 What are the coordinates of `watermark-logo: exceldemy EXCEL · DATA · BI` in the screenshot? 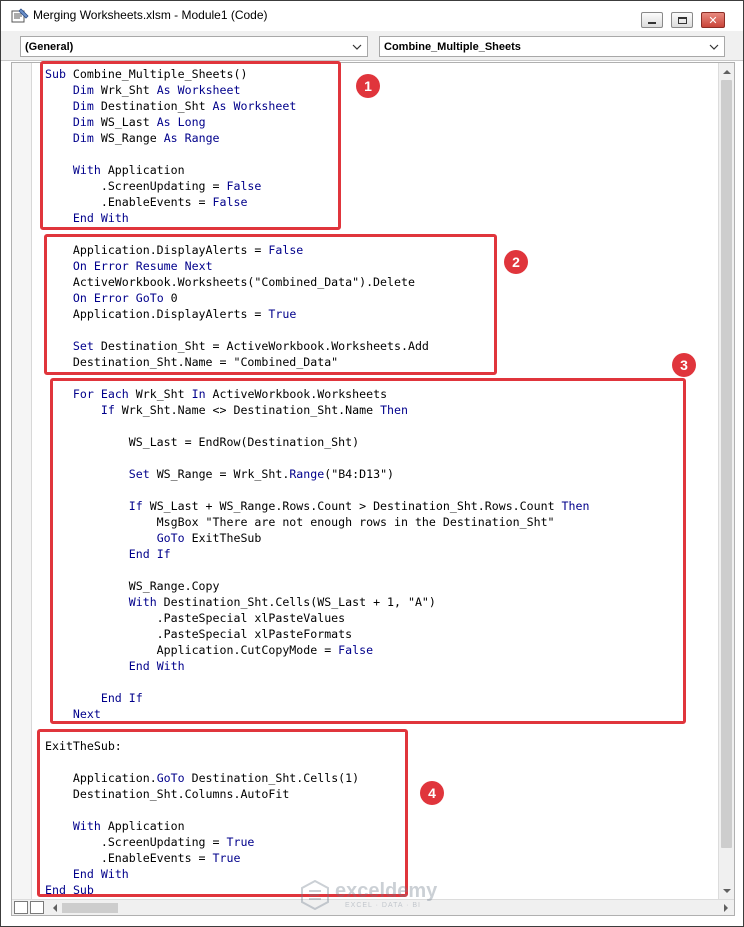 It's located at (376, 896).